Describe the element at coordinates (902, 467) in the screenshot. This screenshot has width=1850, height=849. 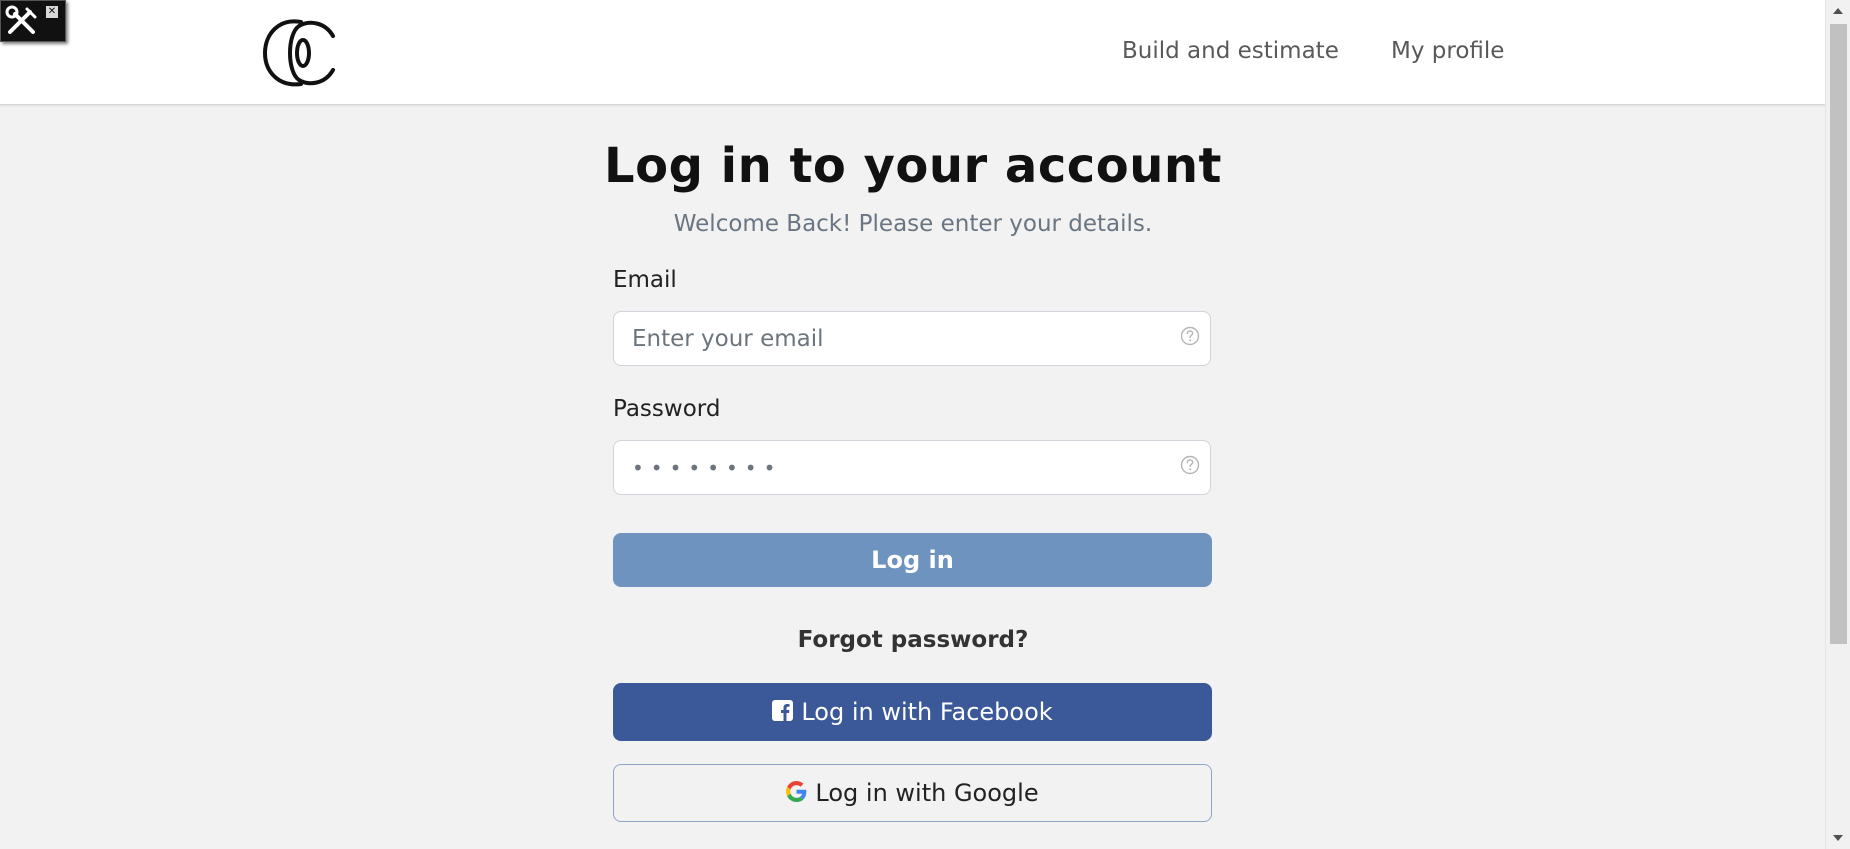
I see `password-input` at that location.